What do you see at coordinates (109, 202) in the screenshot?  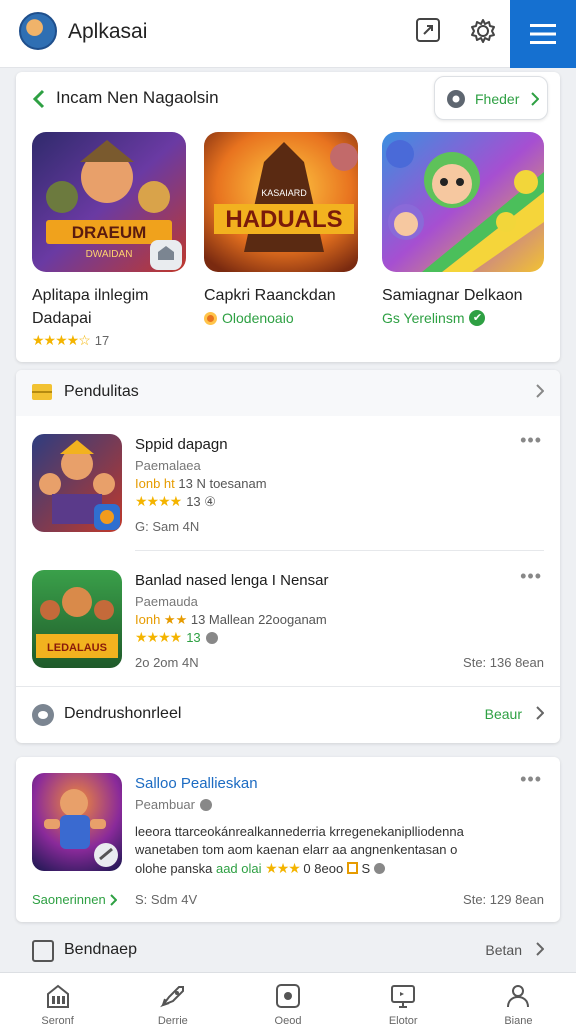 I see `app-artwork: DRAEUM DWAIDAN` at bounding box center [109, 202].